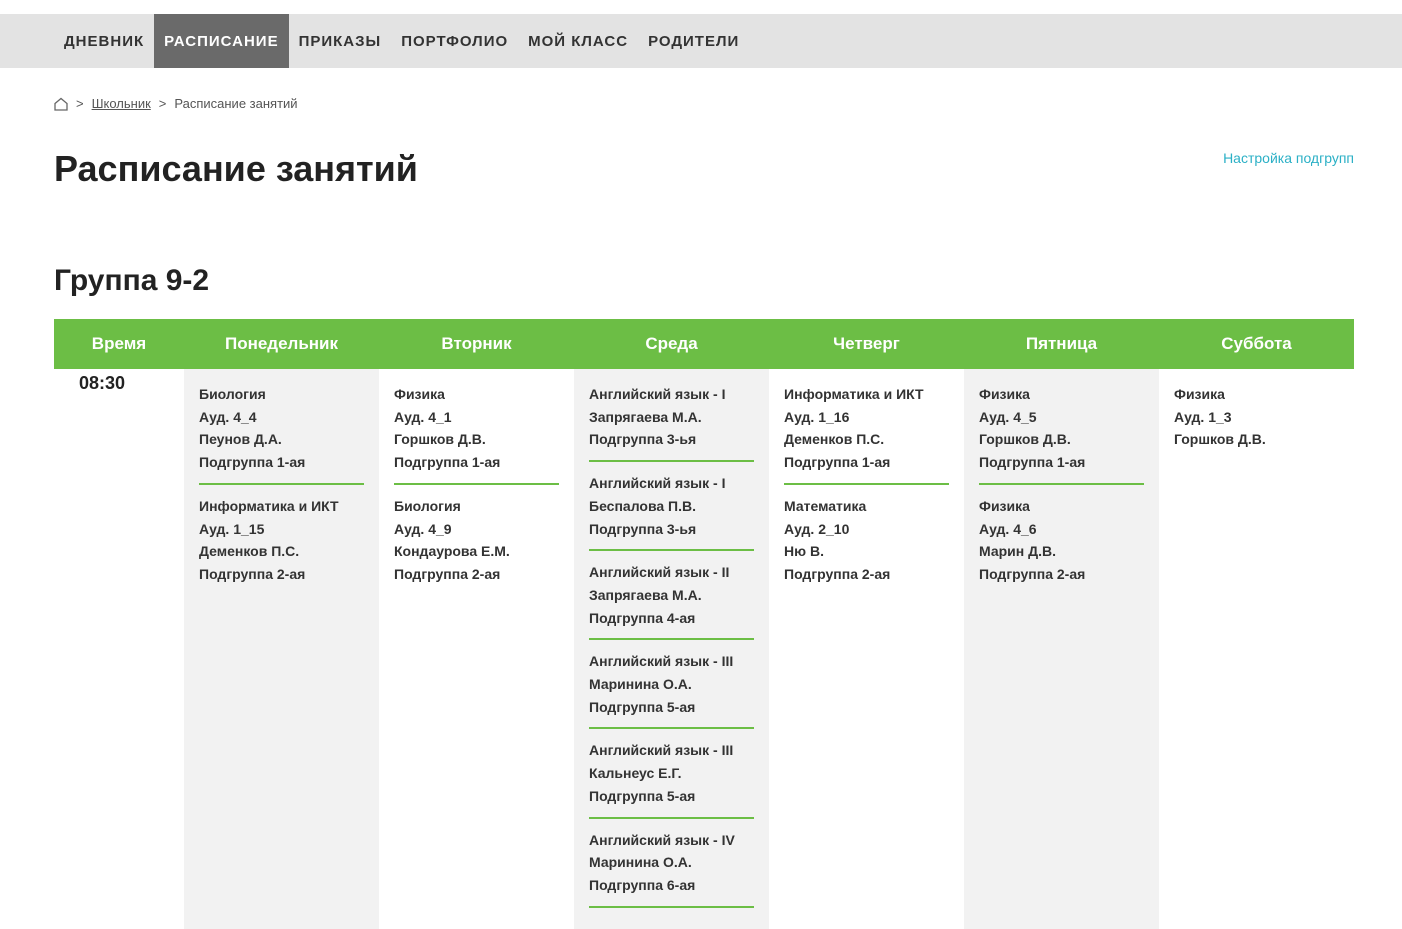 This screenshot has height=929, width=1402. I want to click on lesson-line: Пеунов Д.А., so click(240, 439).